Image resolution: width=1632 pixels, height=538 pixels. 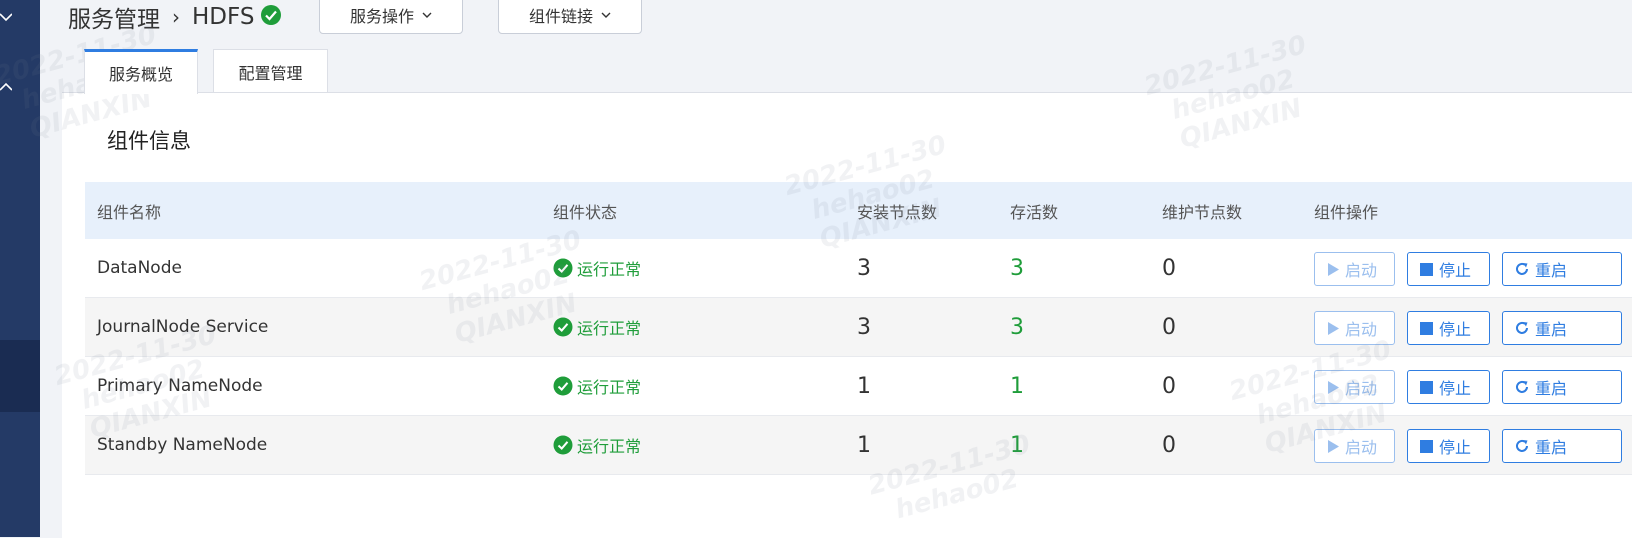 I want to click on service-ops-label: 服务操作, so click(x=381, y=16).